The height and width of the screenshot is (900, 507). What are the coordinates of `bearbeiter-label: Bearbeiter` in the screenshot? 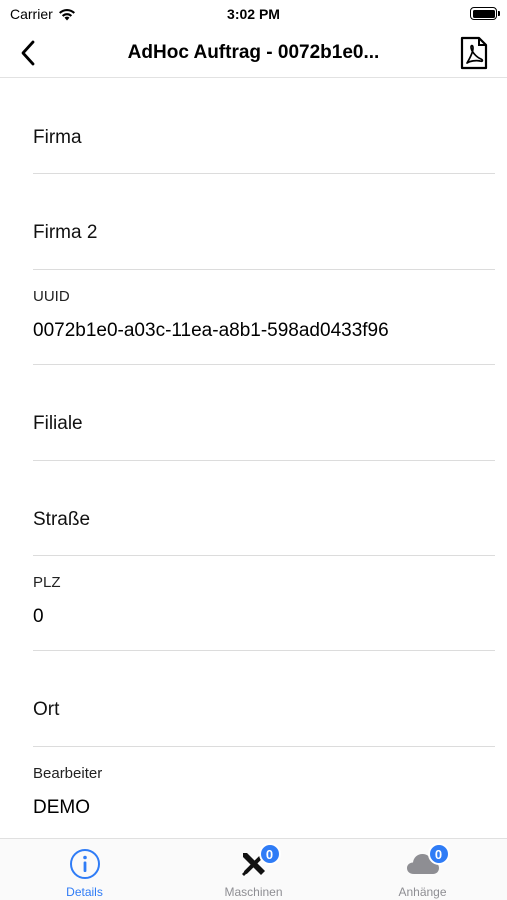 It's located at (68, 773).